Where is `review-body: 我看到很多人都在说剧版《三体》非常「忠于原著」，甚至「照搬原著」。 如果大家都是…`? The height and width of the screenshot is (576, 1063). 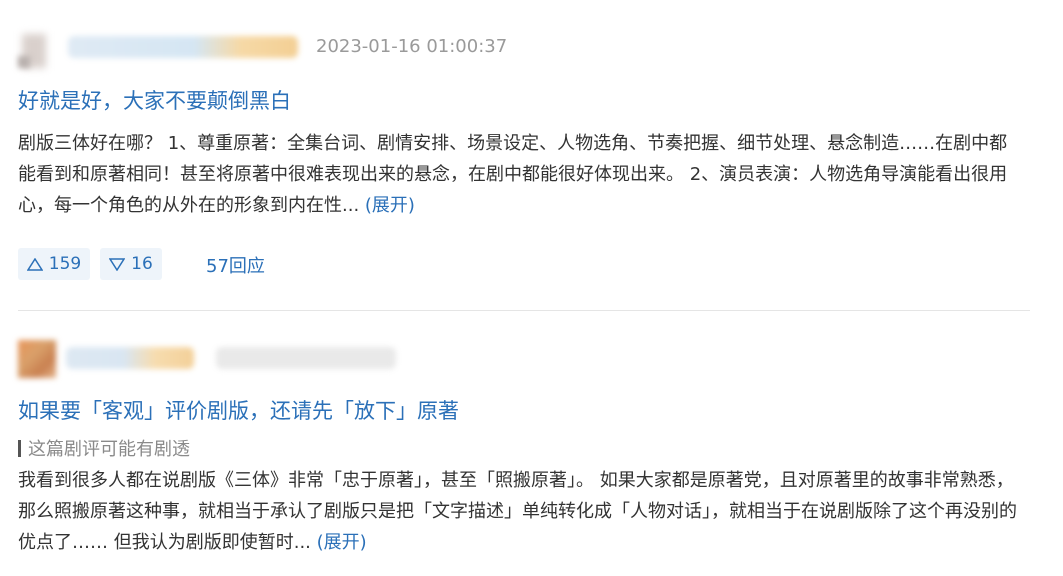
review-body: 我看到很多人都在说剧版《三体》非常「忠于原著」，甚至「照搬原著」。 如果大家都是… is located at coordinates (517, 511).